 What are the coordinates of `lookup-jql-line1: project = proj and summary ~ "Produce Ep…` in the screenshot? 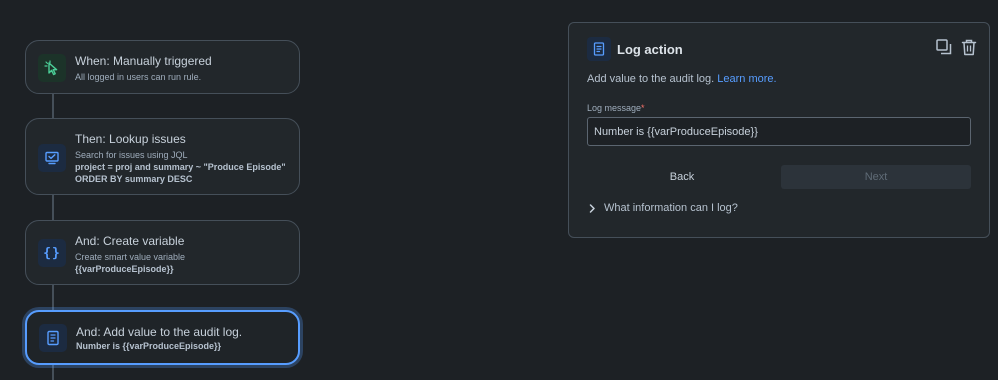 It's located at (180, 167).